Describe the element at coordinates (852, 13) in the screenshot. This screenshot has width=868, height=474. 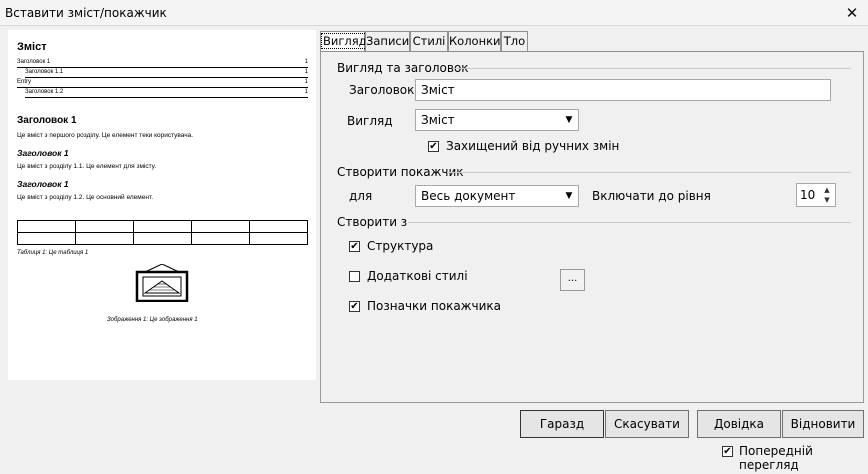
I see `close-icon: ✕` at that location.